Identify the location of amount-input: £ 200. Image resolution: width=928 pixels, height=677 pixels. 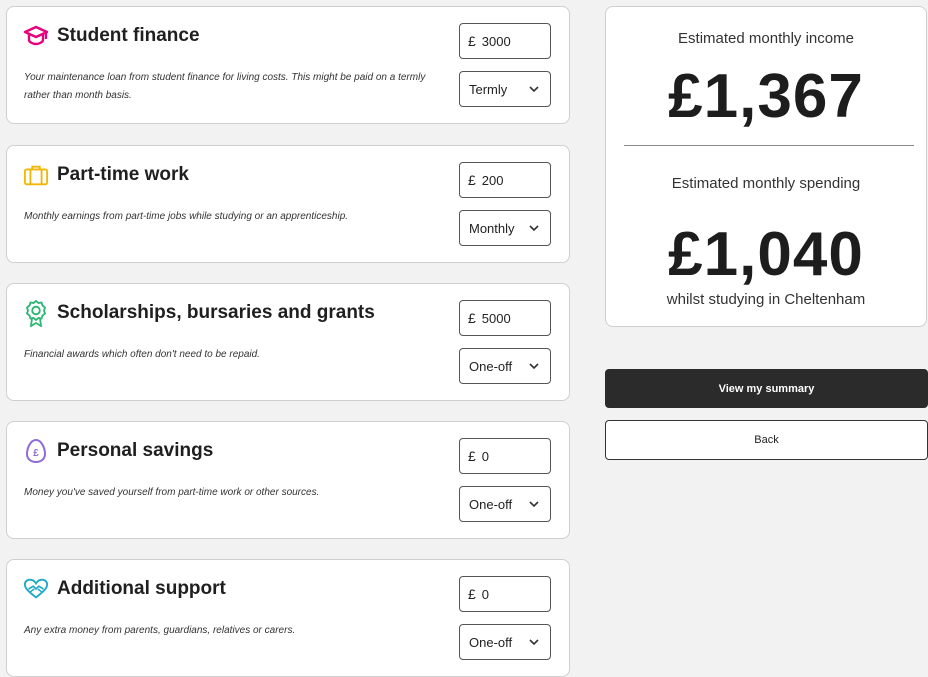
(505, 180).